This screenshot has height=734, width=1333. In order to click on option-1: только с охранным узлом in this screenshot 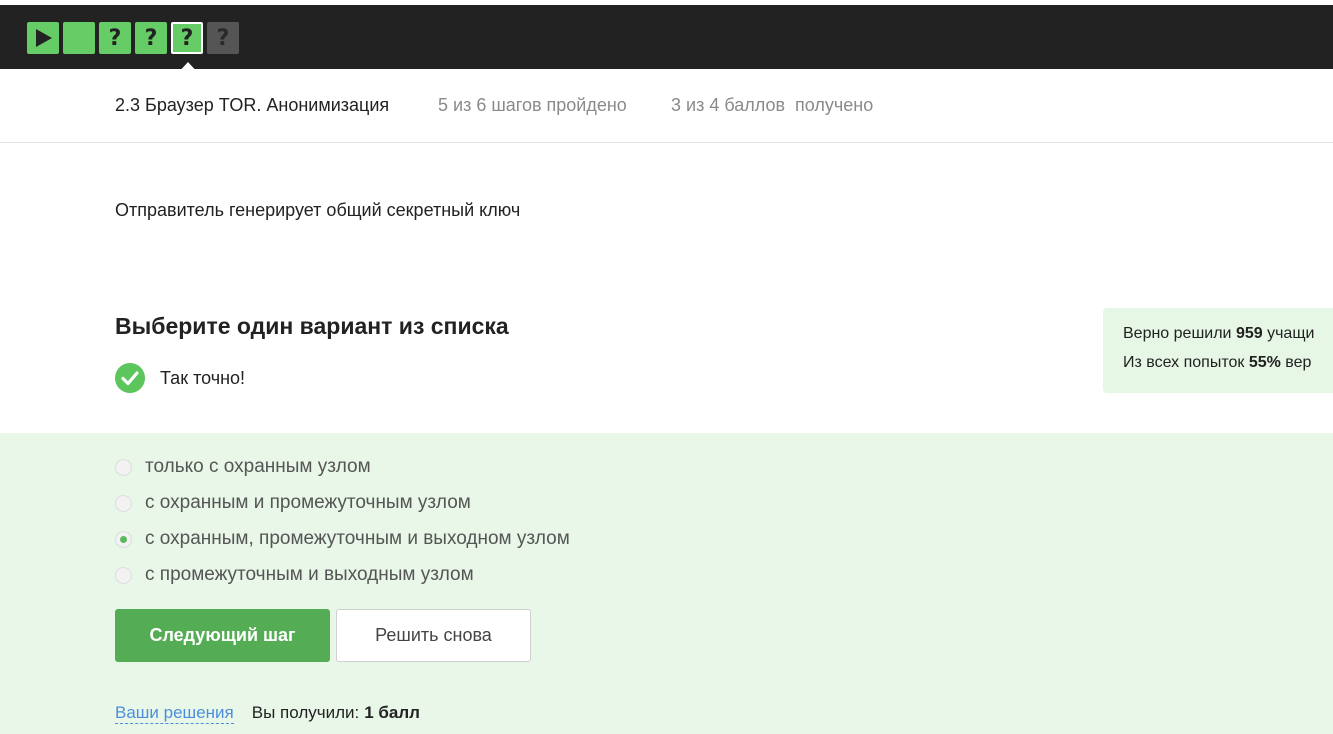, I will do `click(243, 467)`.